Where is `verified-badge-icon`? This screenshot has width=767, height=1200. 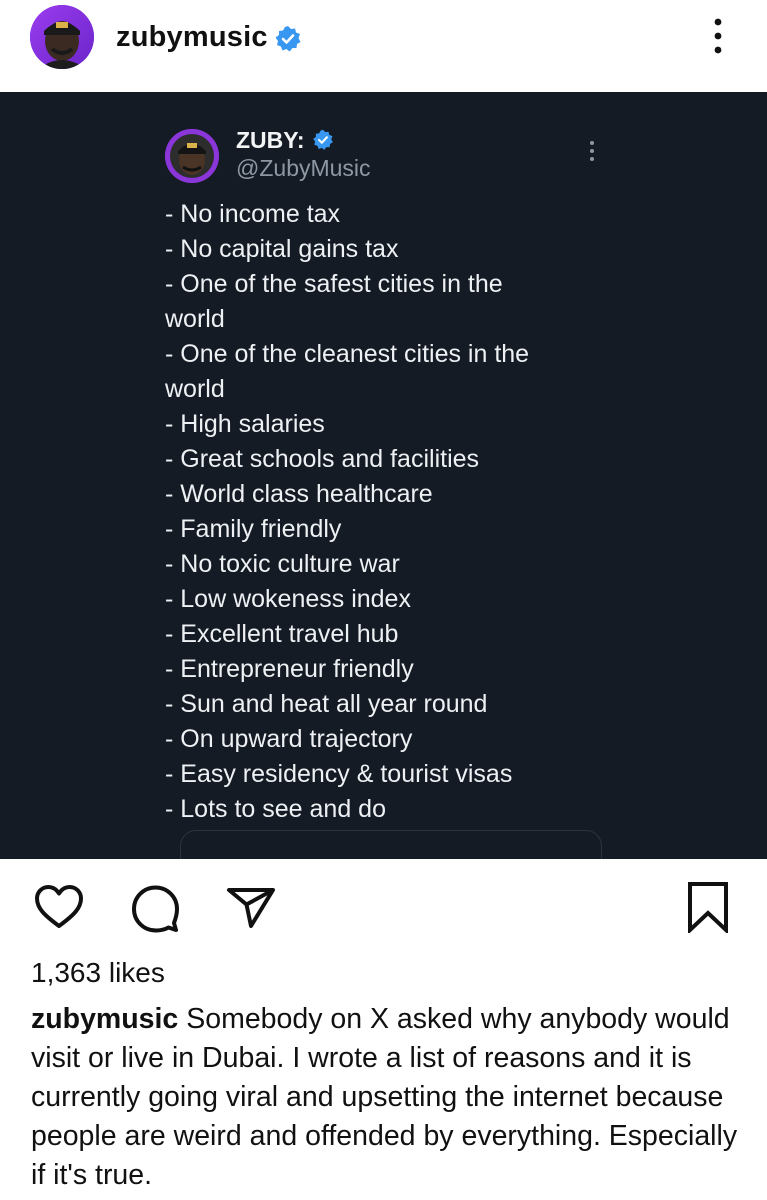 verified-badge-icon is located at coordinates (288, 39).